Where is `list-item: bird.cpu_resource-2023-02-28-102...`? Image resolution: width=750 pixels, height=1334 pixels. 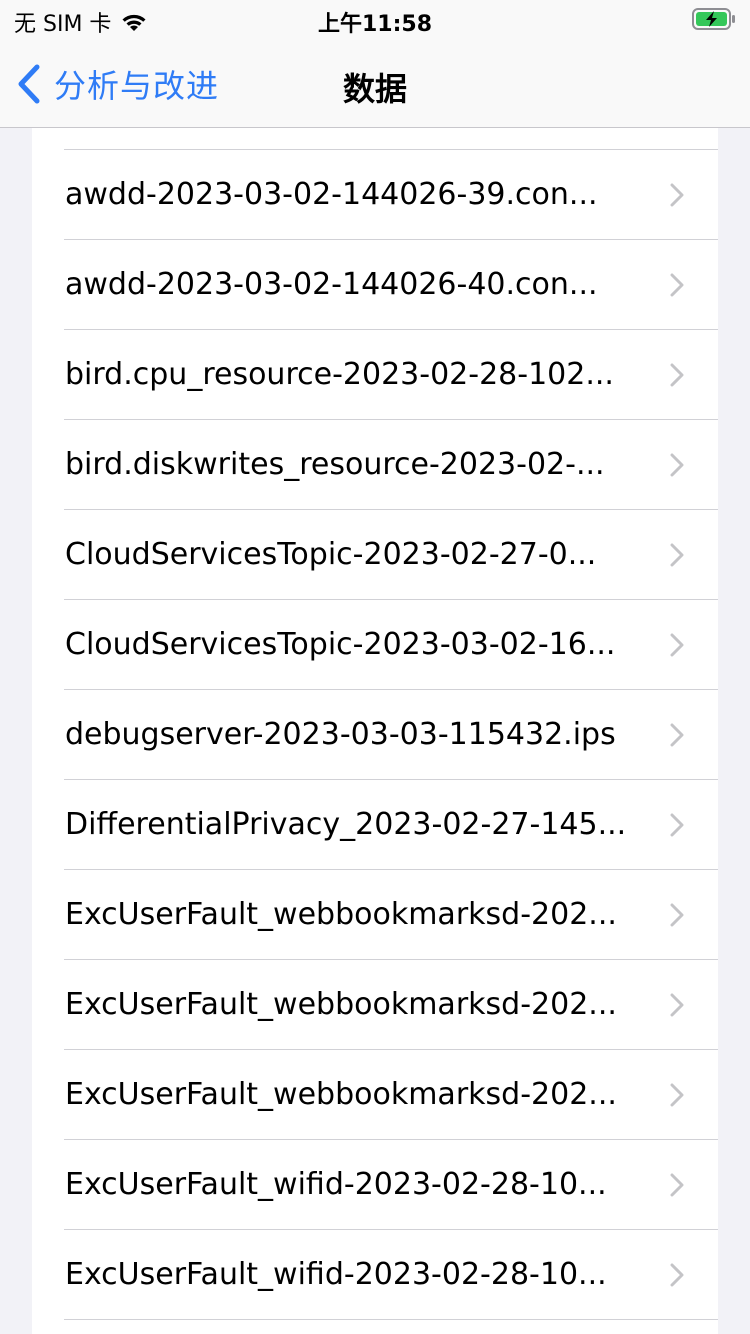 list-item: bird.cpu_resource-2023-02-28-102... is located at coordinates (375, 375).